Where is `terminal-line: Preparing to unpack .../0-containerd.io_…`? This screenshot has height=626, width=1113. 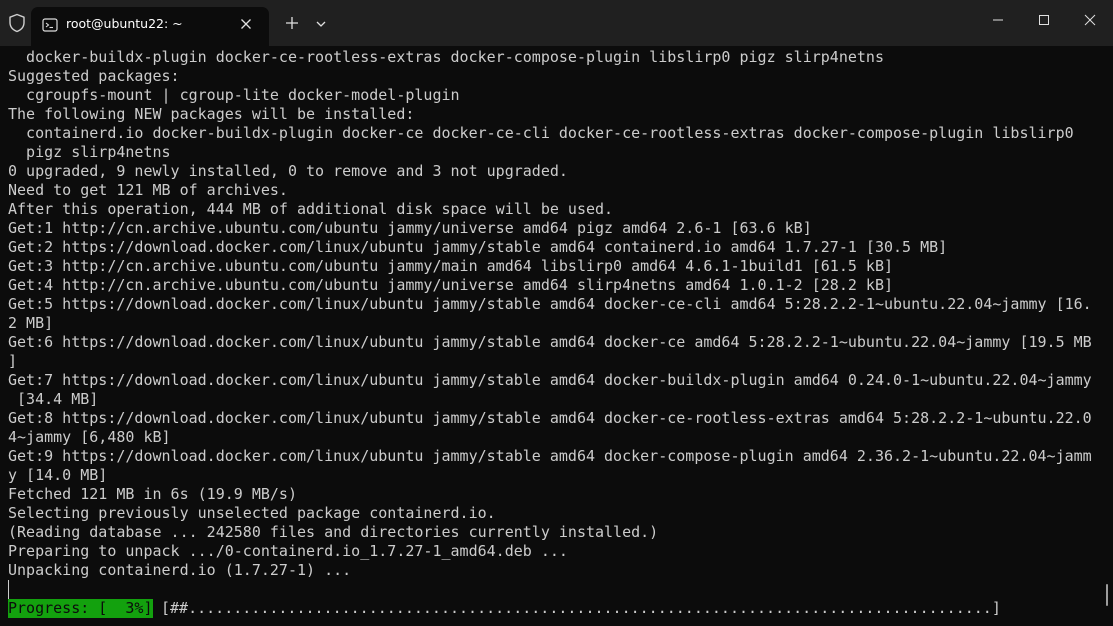 terminal-line: Preparing to unpack .../0-containerd.io_… is located at coordinates (288, 551).